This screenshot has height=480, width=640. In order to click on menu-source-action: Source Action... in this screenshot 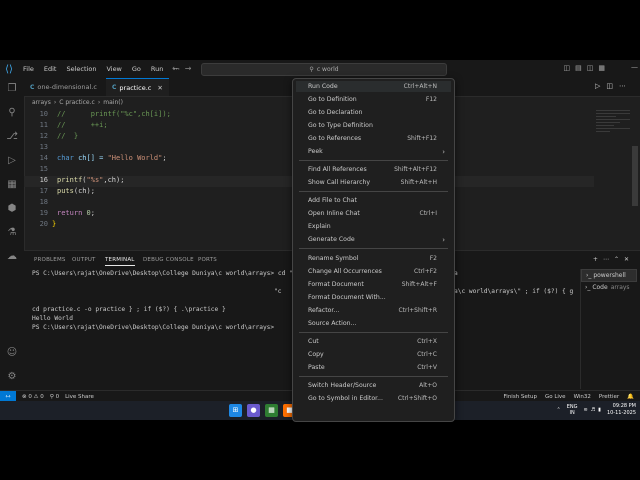, I will do `click(373, 323)`.